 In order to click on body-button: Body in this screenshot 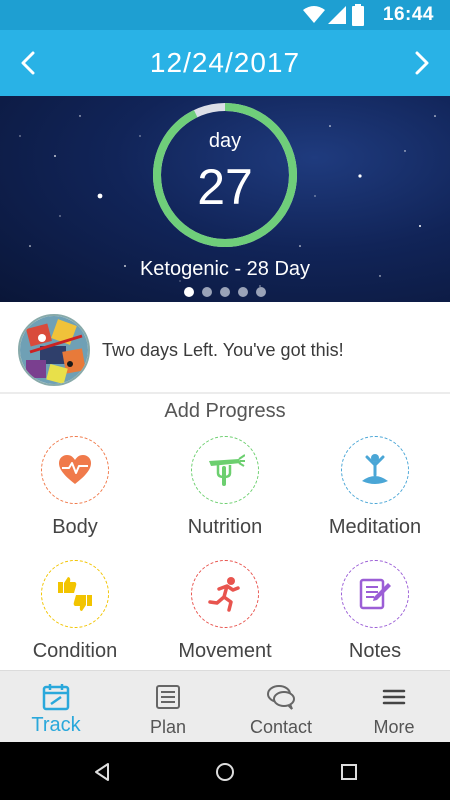, I will do `click(75, 492)`.